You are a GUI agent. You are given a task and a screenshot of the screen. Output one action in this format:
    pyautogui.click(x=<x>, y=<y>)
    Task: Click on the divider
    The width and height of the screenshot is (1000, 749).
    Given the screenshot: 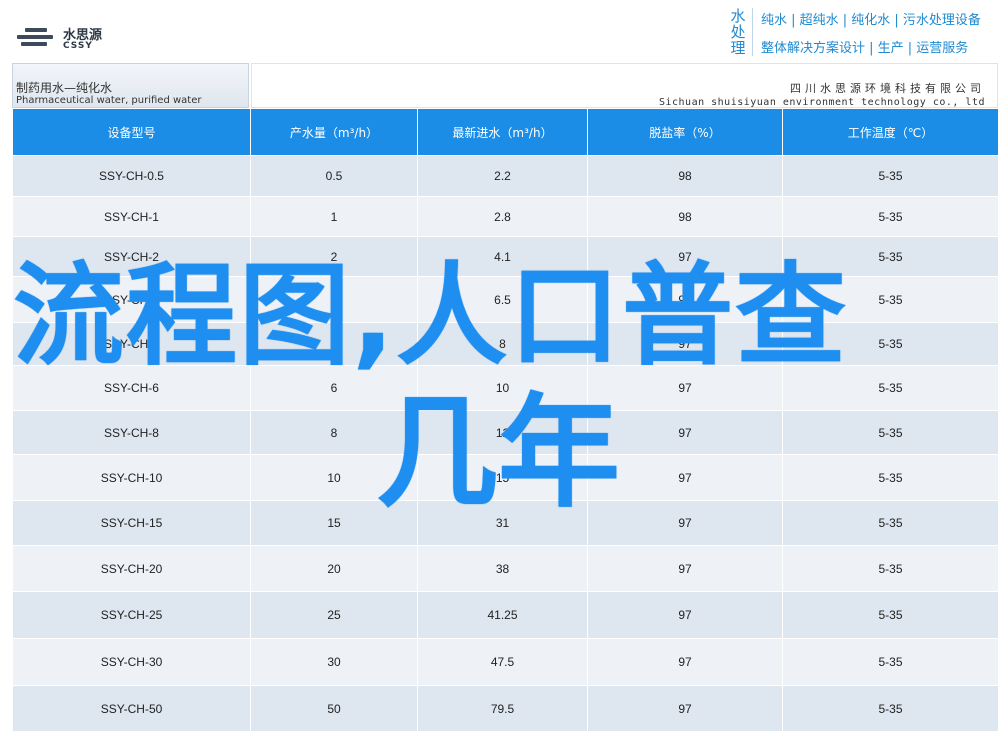 What is the action you would take?
    pyautogui.click(x=752, y=32)
    